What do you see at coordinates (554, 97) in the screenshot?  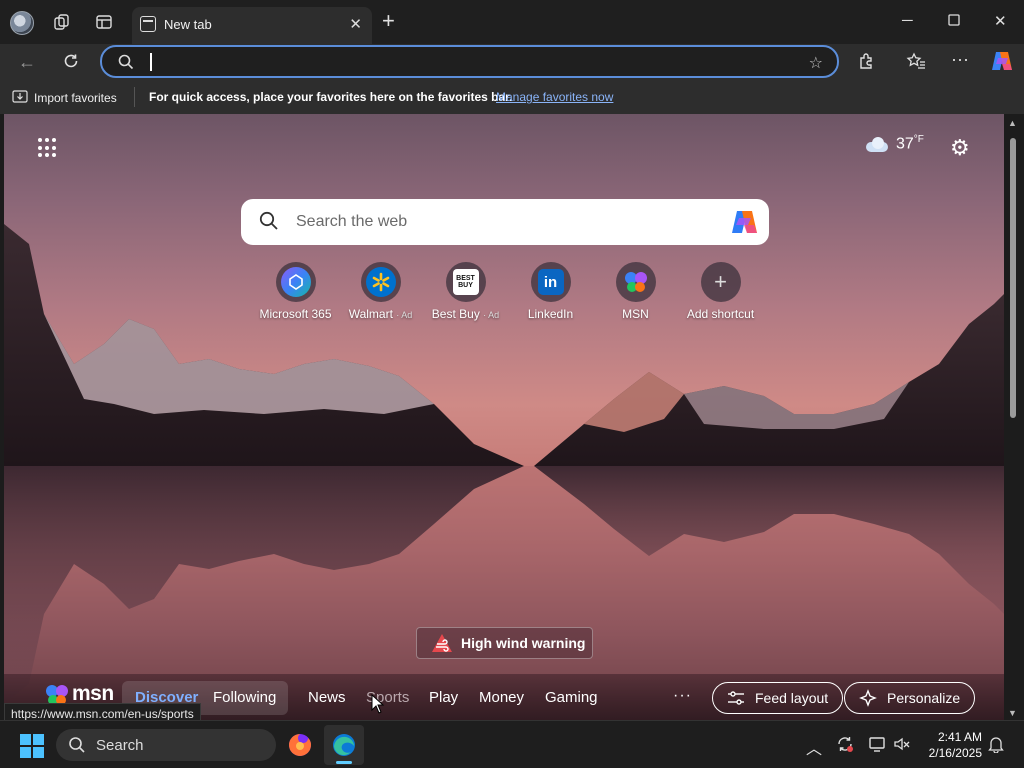 I see `manage-favorites-link: Manage favorites now` at bounding box center [554, 97].